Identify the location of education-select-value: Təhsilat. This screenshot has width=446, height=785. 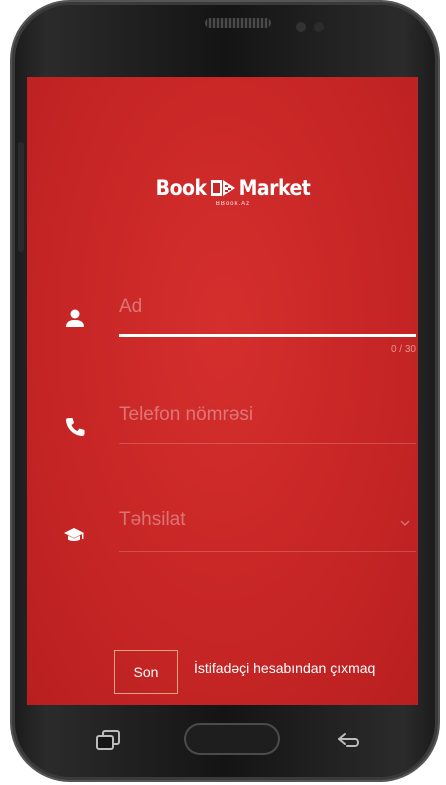
(152, 519).